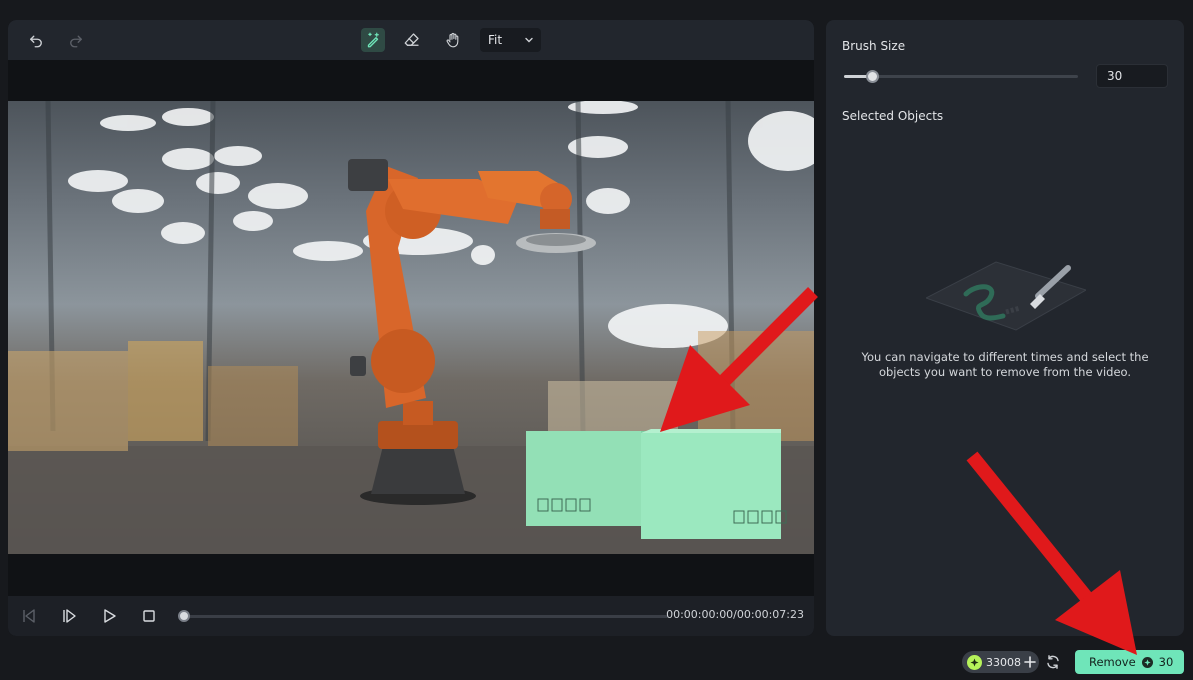 The width and height of the screenshot is (1193, 680). What do you see at coordinates (874, 46) in the screenshot?
I see `brush-size-label: Brush Size` at bounding box center [874, 46].